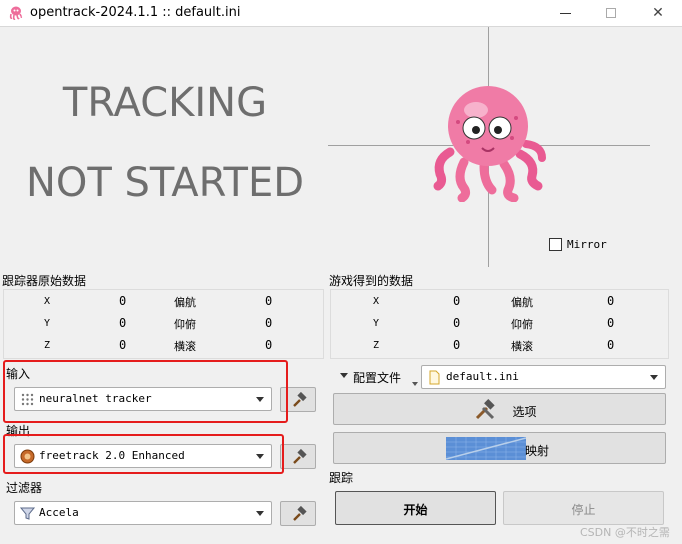 The width and height of the screenshot is (682, 544). What do you see at coordinates (611, 323) in the screenshot?
I see `game-pitch-value: 0` at bounding box center [611, 323].